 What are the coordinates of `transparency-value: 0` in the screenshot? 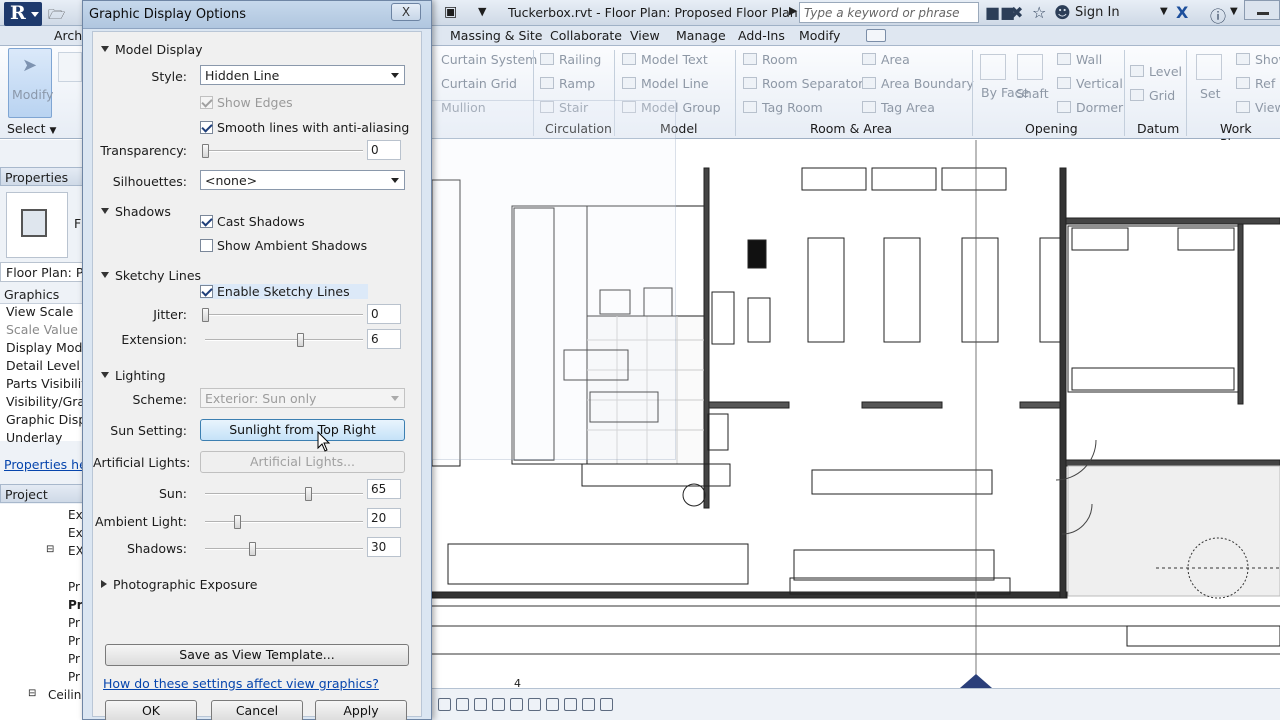 It's located at (384, 150).